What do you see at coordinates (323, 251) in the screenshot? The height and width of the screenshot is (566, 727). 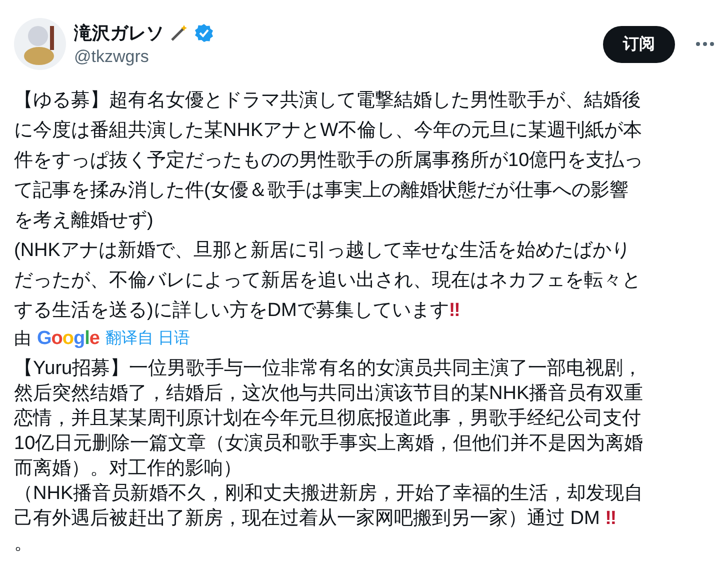 I see `text-line: (NHKアナは新婚で、旦那と新居に引っ越して幸せな生活を始めたばかり` at bounding box center [323, 251].